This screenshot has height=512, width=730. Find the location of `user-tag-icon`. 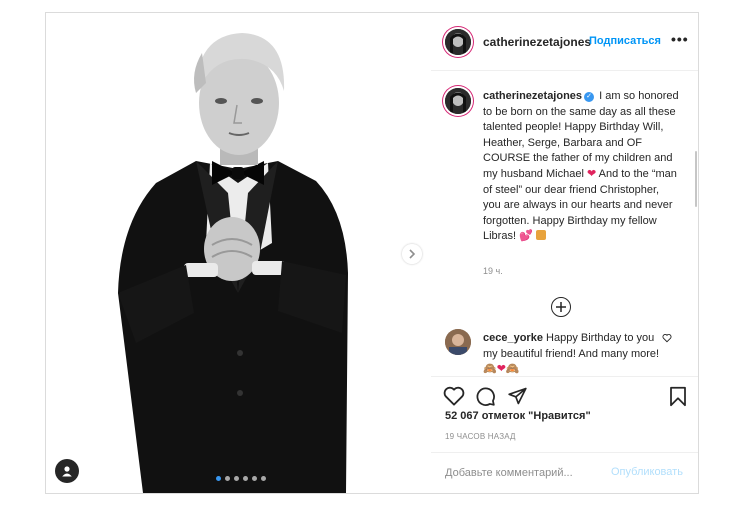

user-tag-icon is located at coordinates (67, 471).